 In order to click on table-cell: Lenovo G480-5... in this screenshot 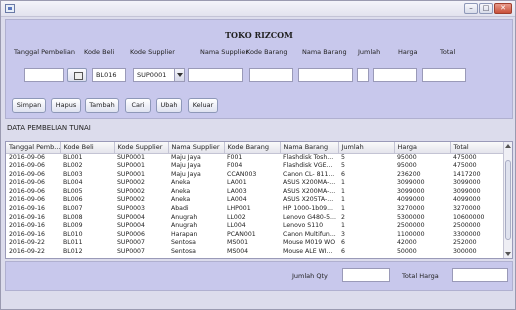, I will do `click(309, 217)`.